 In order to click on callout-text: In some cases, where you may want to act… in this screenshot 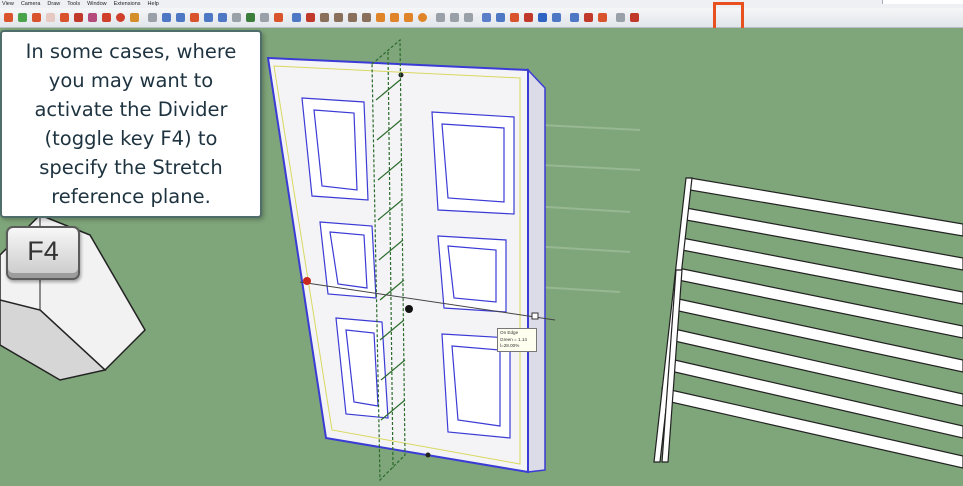, I will do `click(131, 124)`.